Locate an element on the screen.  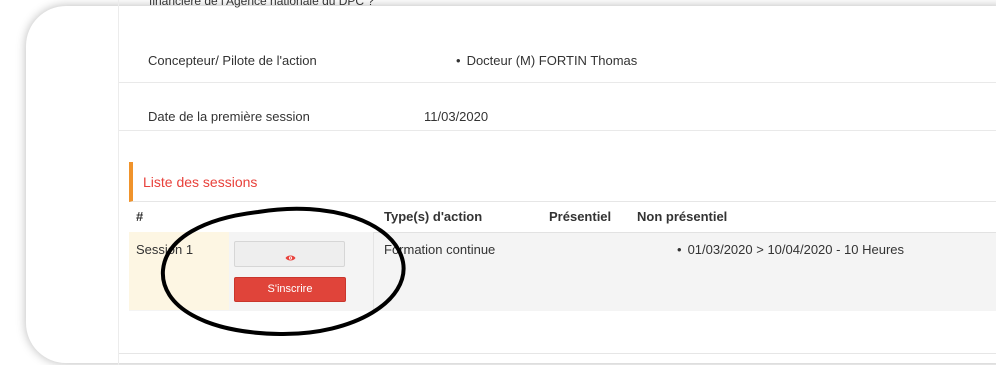
first-session-label: Date de la première session is located at coordinates (229, 116).